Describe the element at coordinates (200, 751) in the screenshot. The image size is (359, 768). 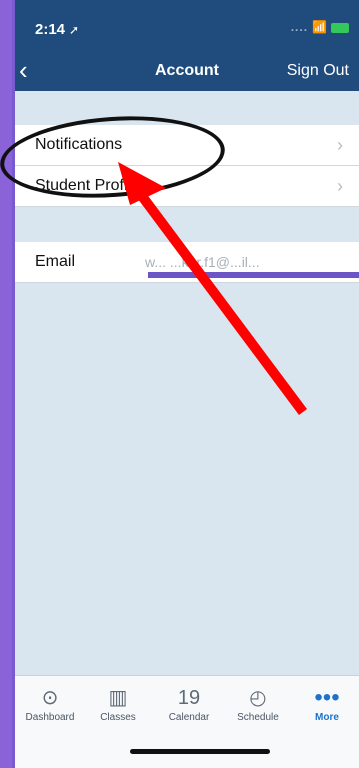
I see `home-indicator` at that location.